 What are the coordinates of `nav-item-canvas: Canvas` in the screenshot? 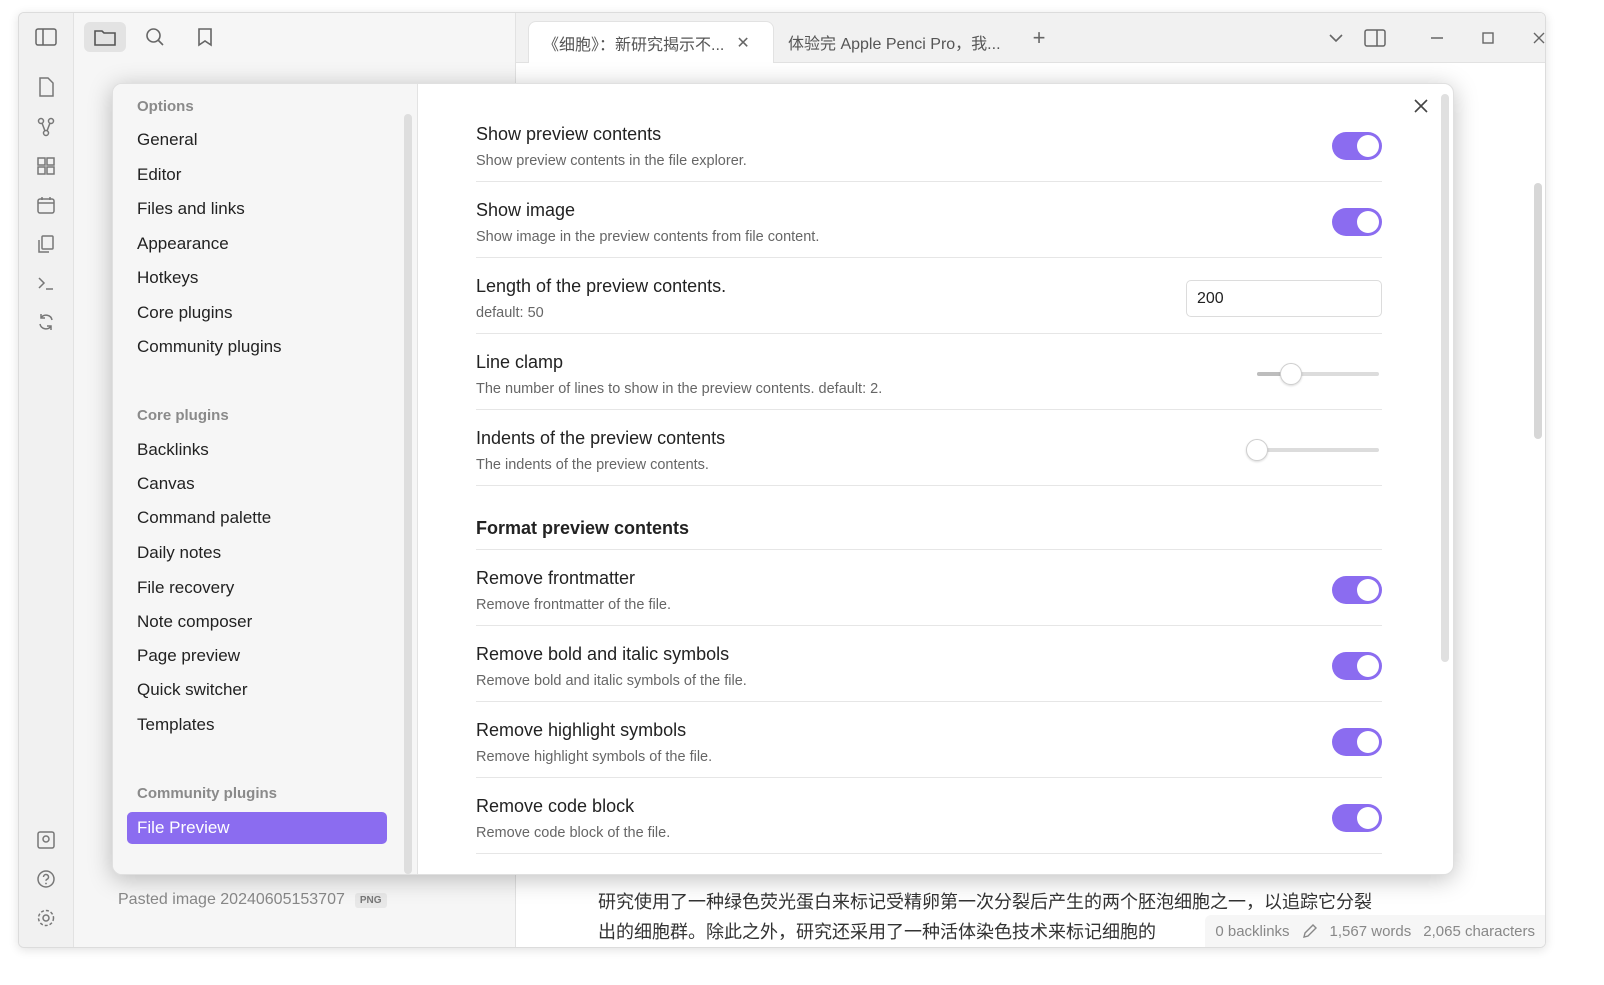 It's located at (257, 484).